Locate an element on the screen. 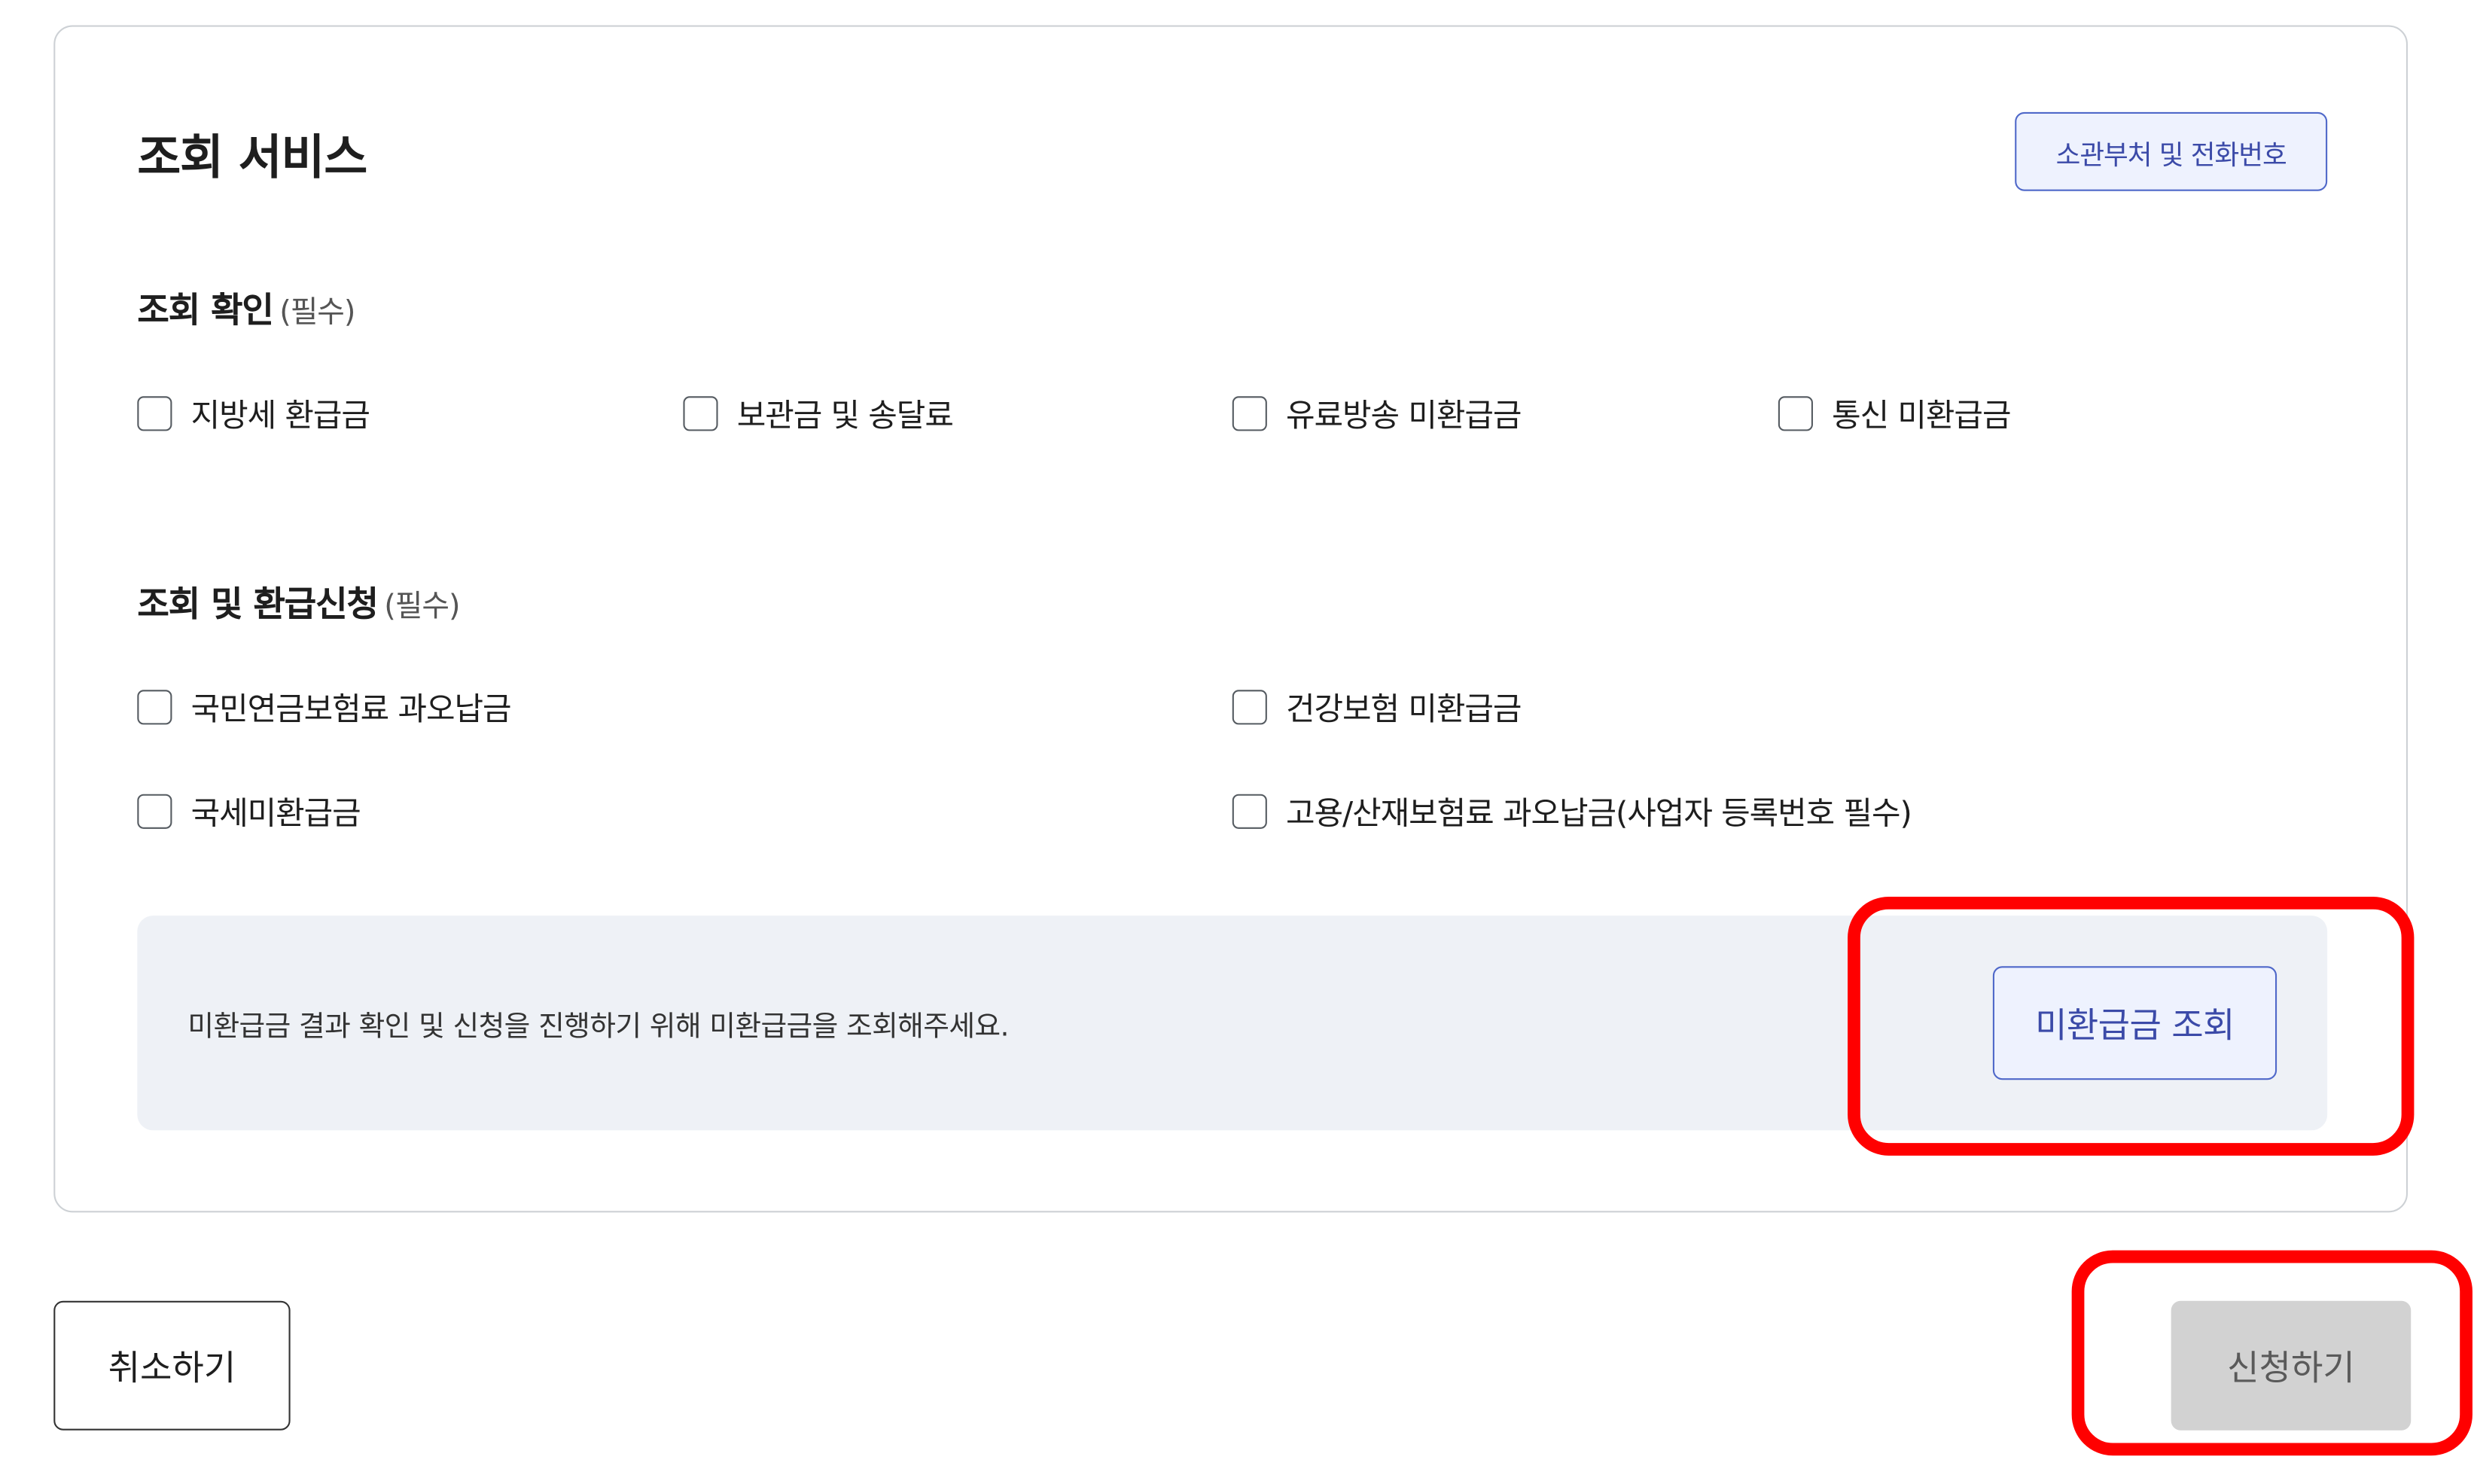 The width and height of the screenshot is (2474, 1484). section-inquiry-heading: 조회 확인 is located at coordinates (206, 311).